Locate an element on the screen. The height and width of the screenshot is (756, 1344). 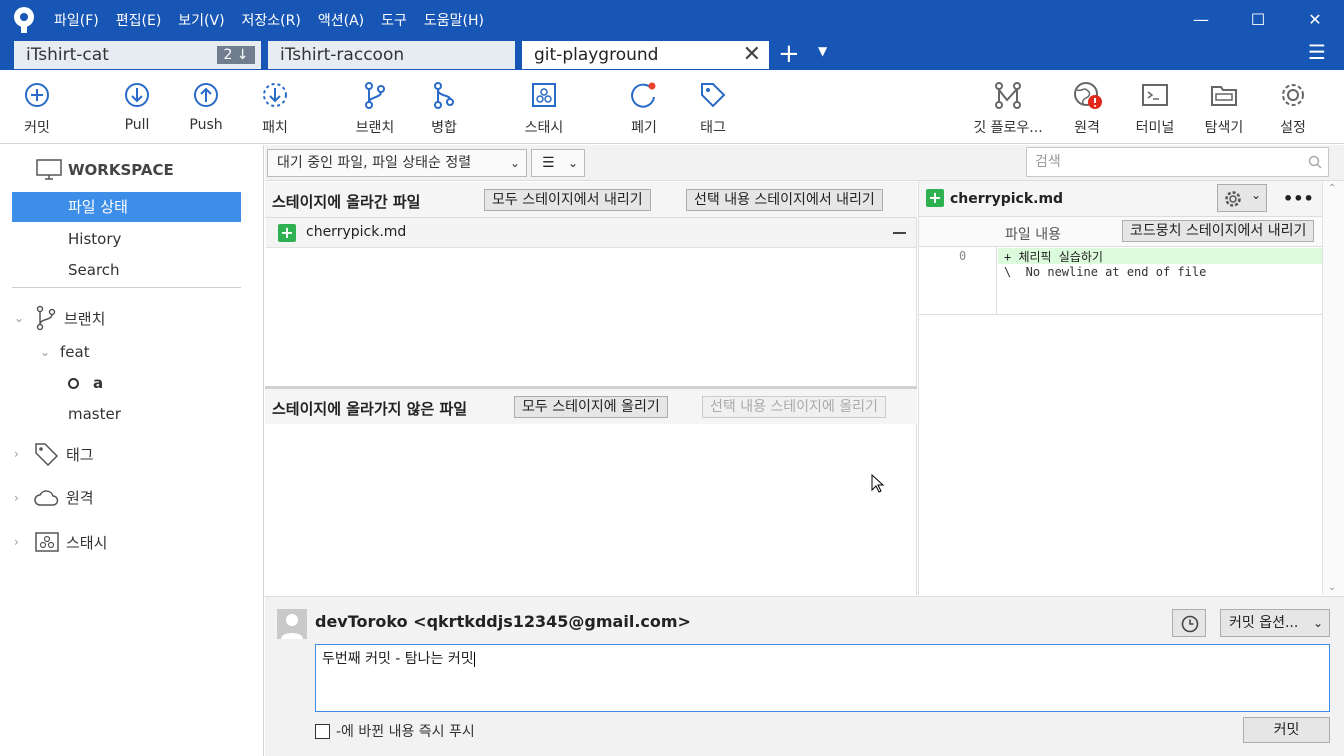
tag-button: 태그 is located at coordinates (713, 108).